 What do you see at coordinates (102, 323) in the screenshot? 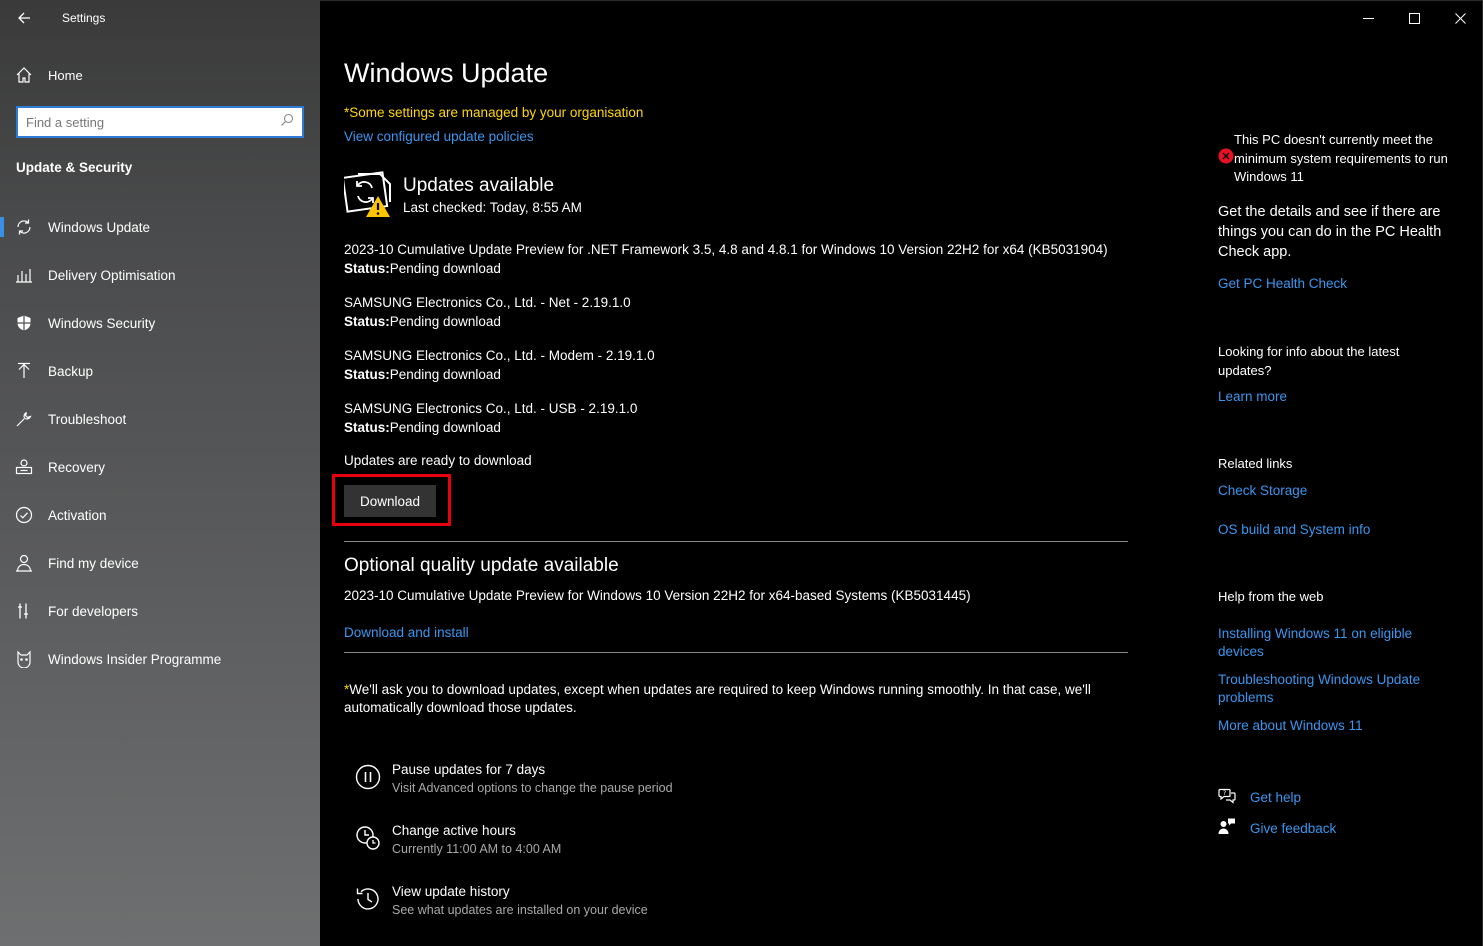
I see `sidebar-item-label: Windows Security` at bounding box center [102, 323].